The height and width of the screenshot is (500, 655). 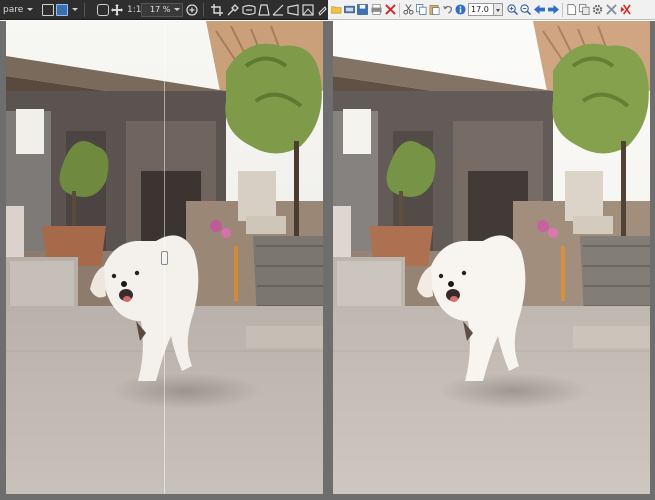 I want to click on print-icon, so click(x=376, y=9).